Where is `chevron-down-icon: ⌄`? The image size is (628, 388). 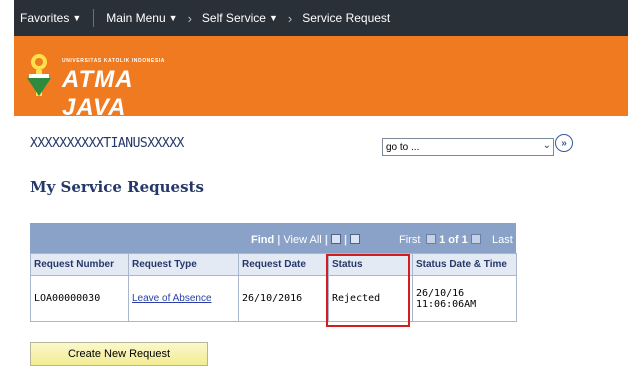 chevron-down-icon: ⌄ is located at coordinates (546, 145).